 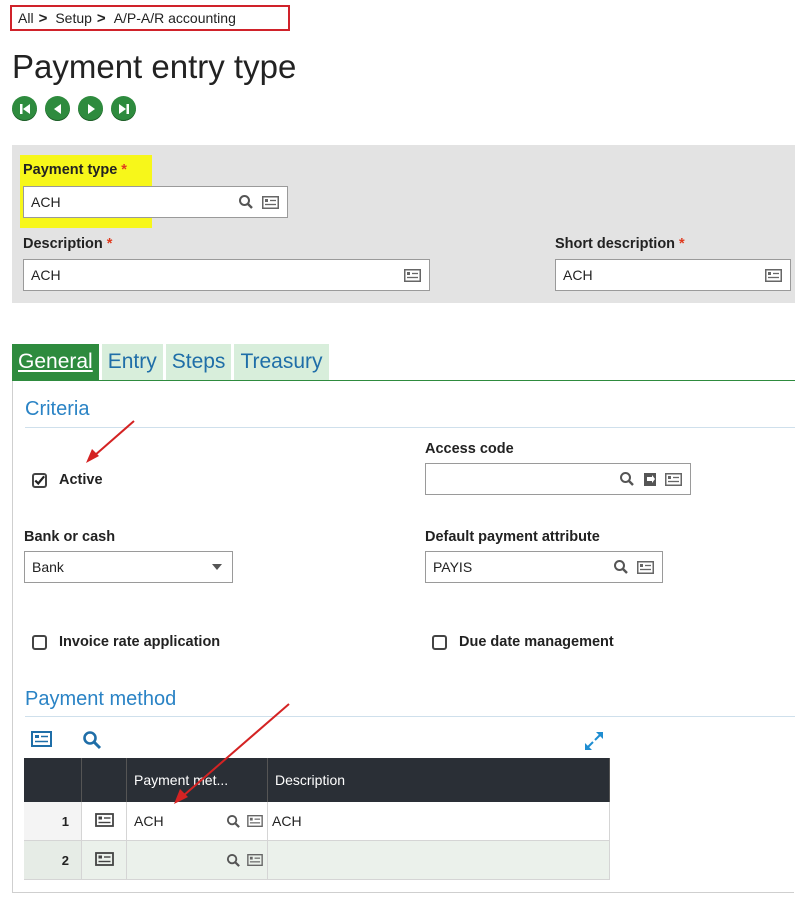 What do you see at coordinates (469, 449) in the screenshot?
I see `access-code-label: Access code` at bounding box center [469, 449].